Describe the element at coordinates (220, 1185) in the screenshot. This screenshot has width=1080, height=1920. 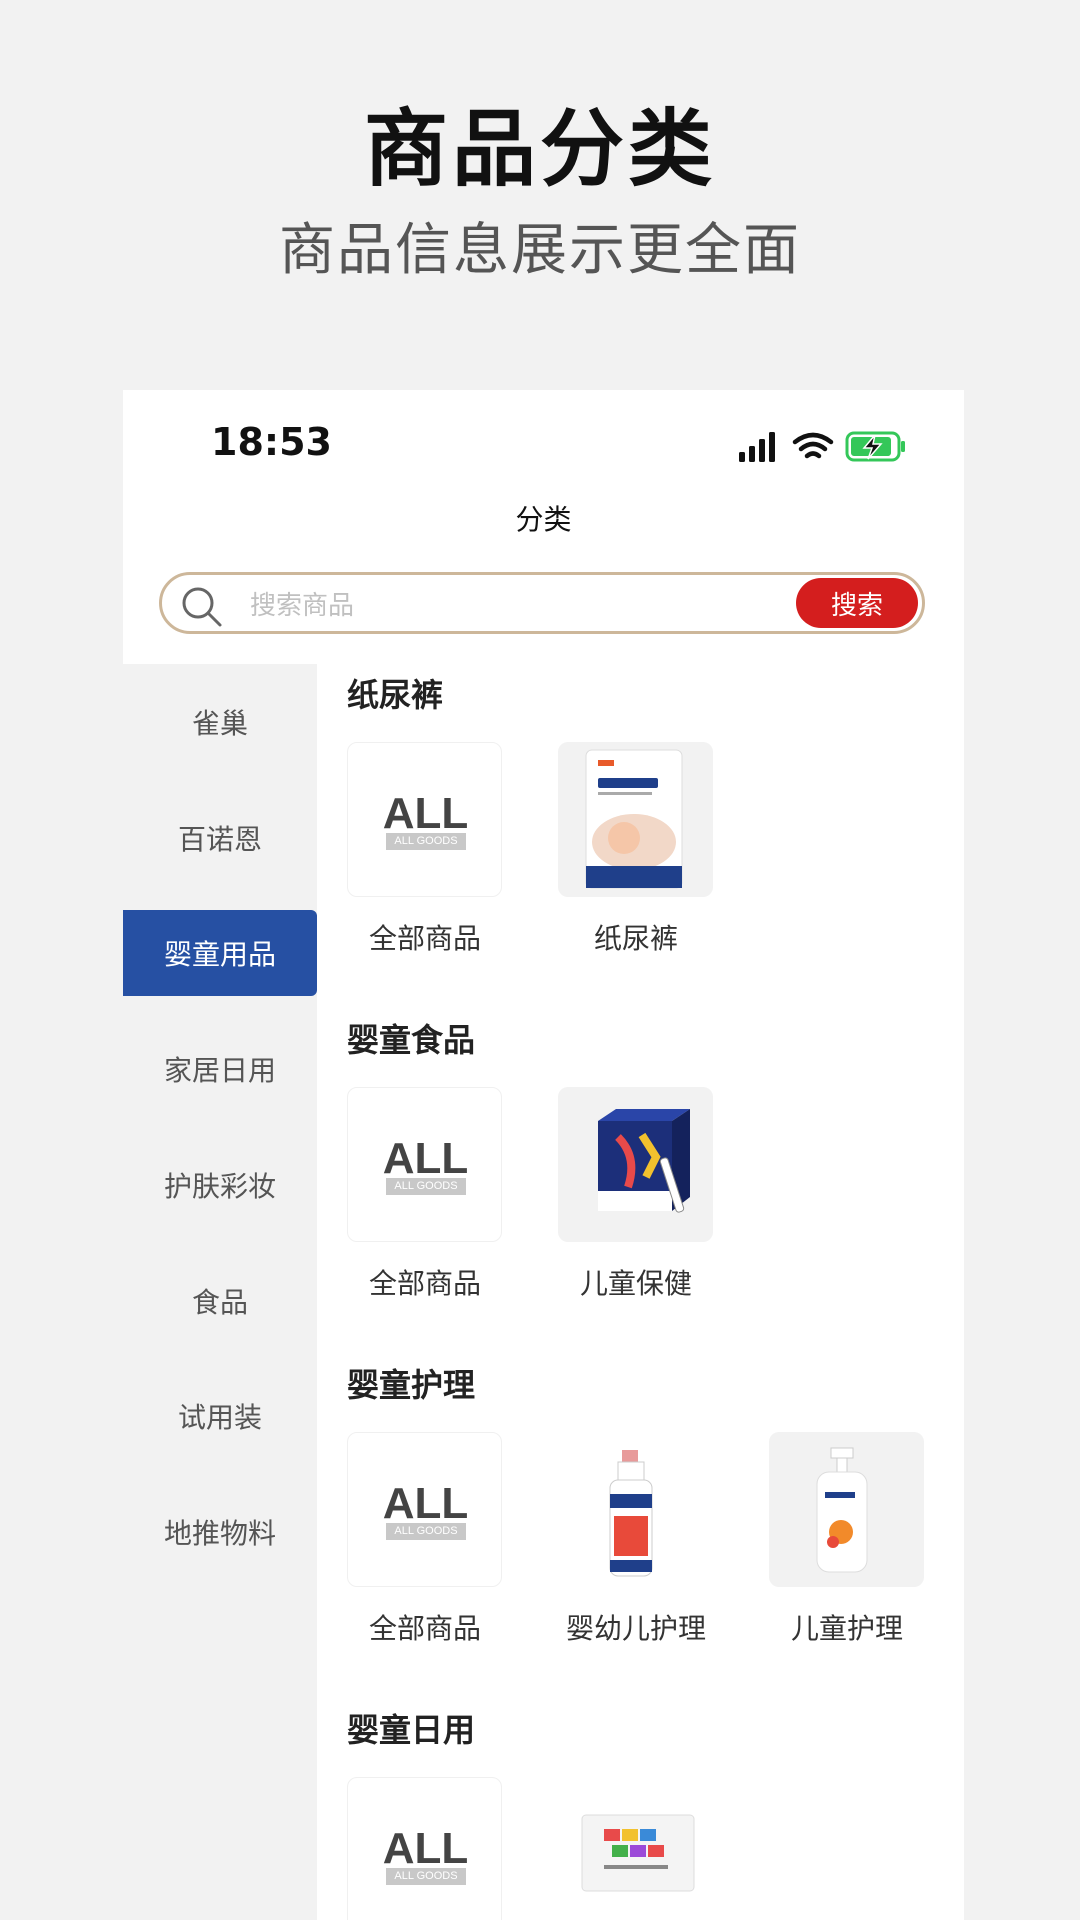
I see `sidebar-item-skincare: 护肤彩妆` at that location.